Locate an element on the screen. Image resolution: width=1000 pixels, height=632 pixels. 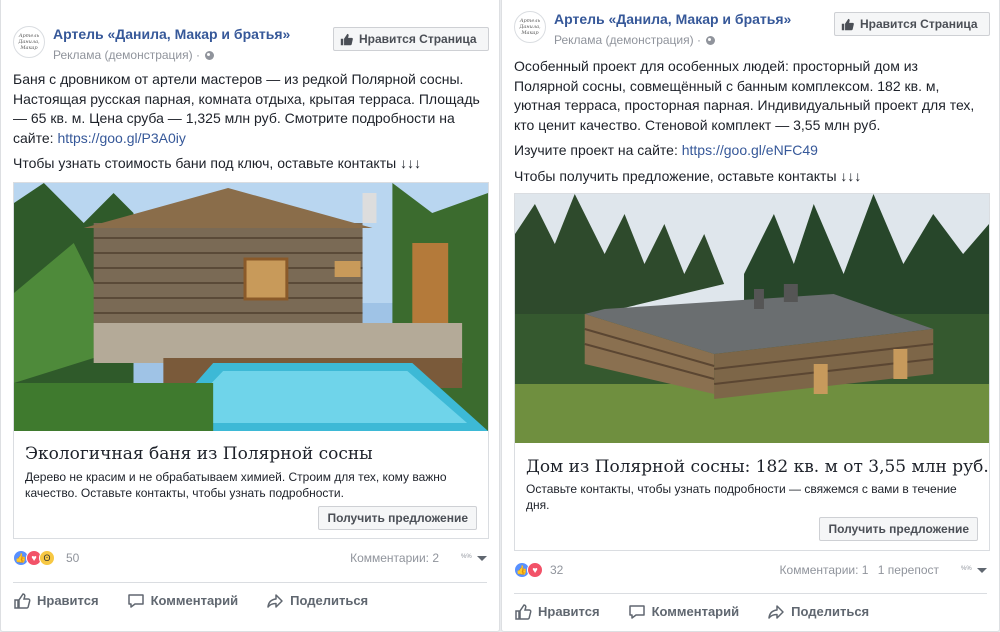
comments-count-link: Комментарии: 2 is located at coordinates (394, 558).